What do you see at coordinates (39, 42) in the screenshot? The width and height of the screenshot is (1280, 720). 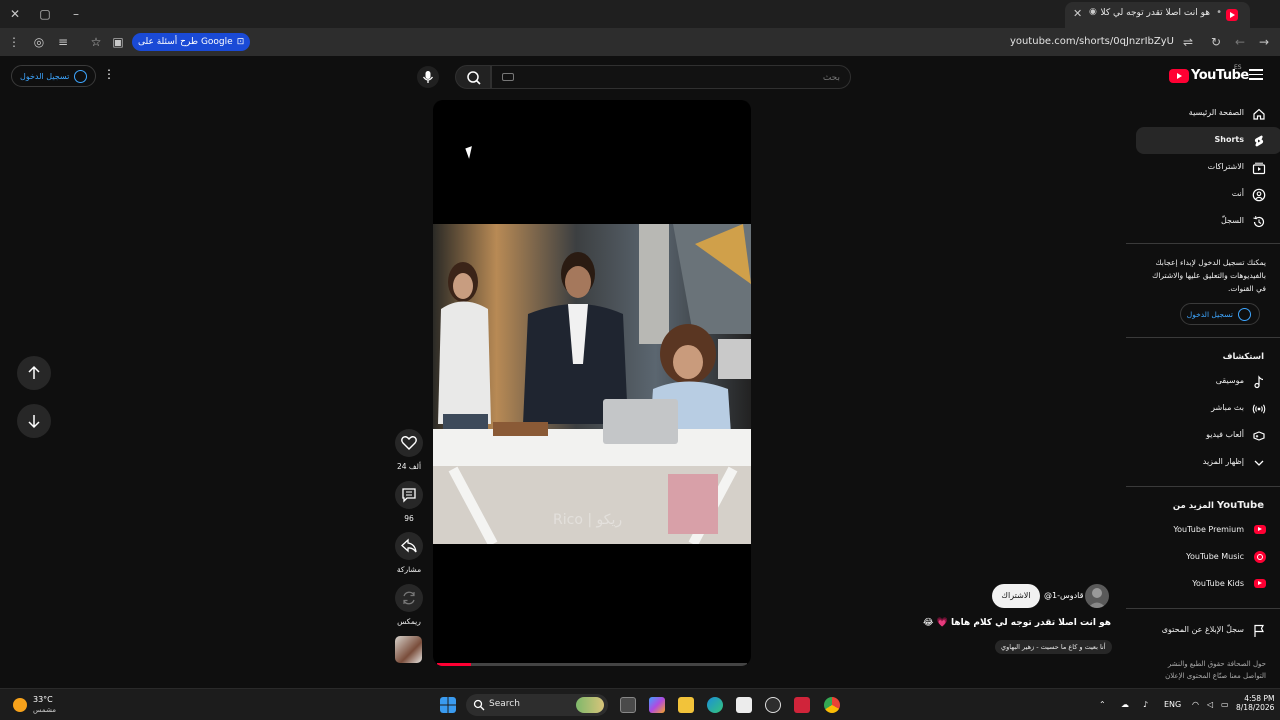 I see `lens-icon: ◎` at bounding box center [39, 42].